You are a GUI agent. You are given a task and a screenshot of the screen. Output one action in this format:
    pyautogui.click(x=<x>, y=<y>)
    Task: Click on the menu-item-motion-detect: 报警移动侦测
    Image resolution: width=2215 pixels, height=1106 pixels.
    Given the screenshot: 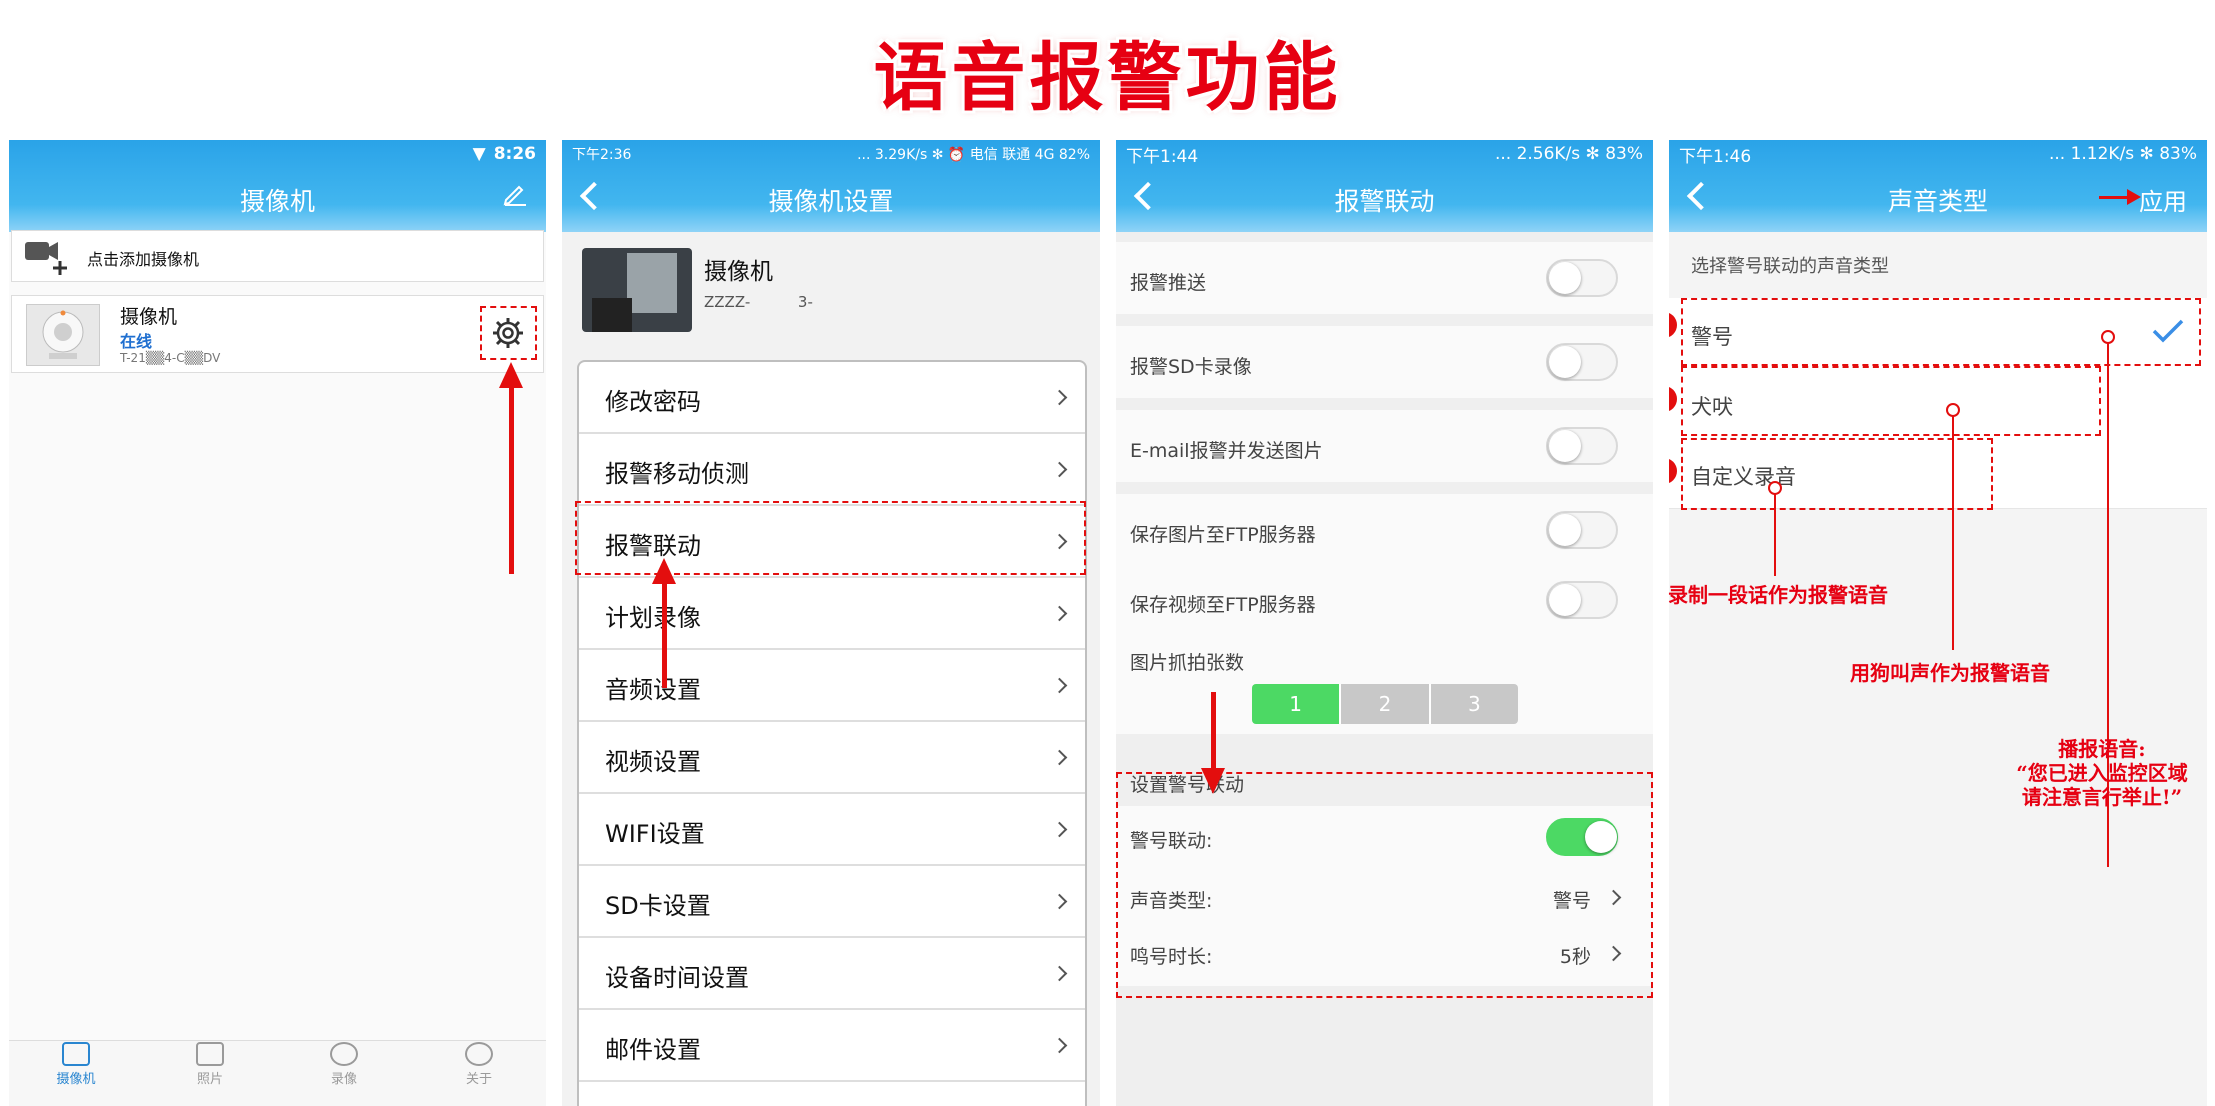 What is the action you would take?
    pyautogui.click(x=832, y=470)
    